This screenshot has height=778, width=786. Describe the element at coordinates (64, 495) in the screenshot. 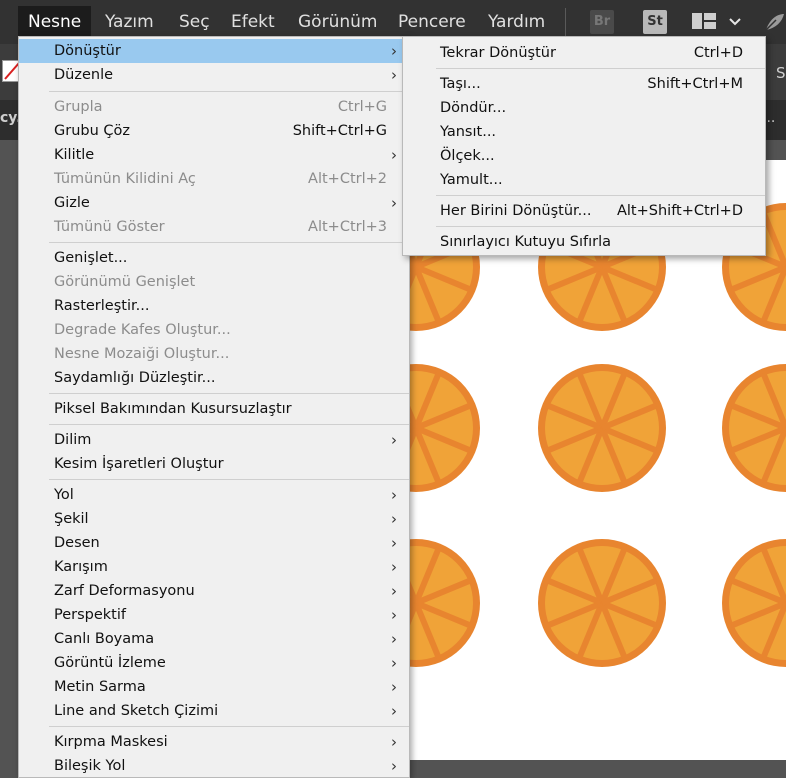

I see `menu-item-label: Yol` at that location.